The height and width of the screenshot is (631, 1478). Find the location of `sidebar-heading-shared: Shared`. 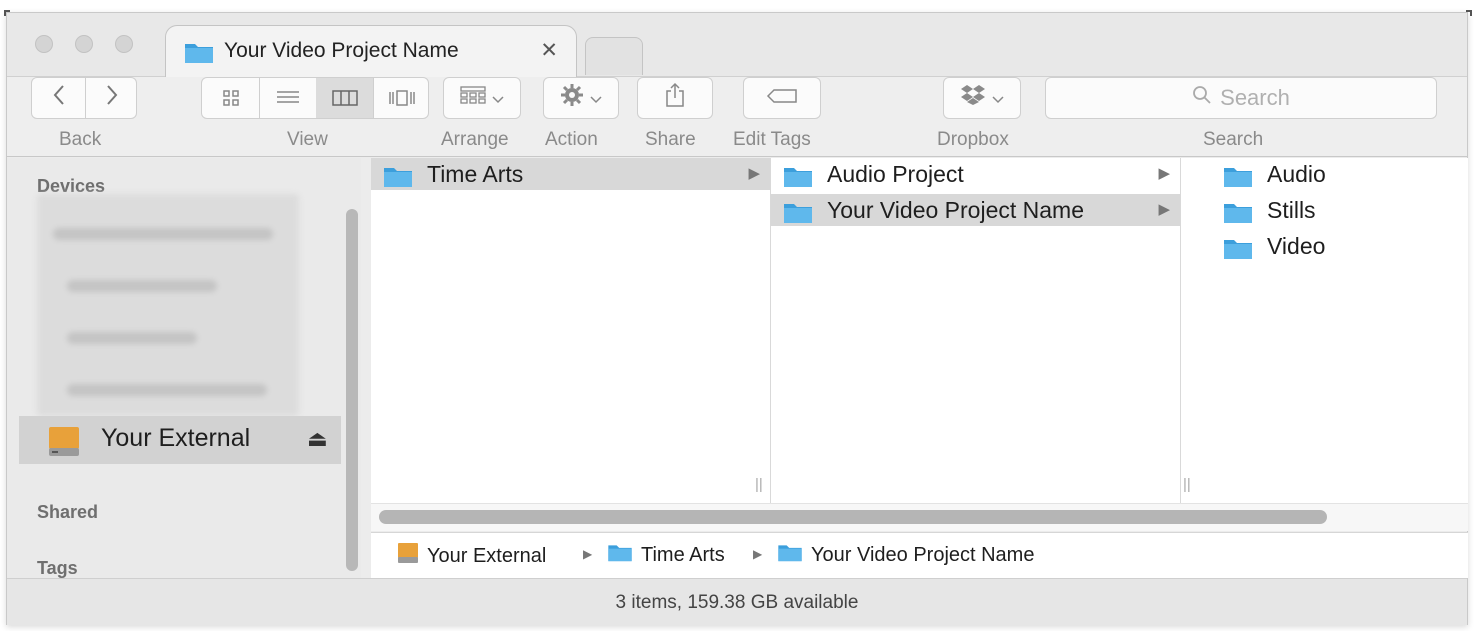

sidebar-heading-shared: Shared is located at coordinates (68, 512).